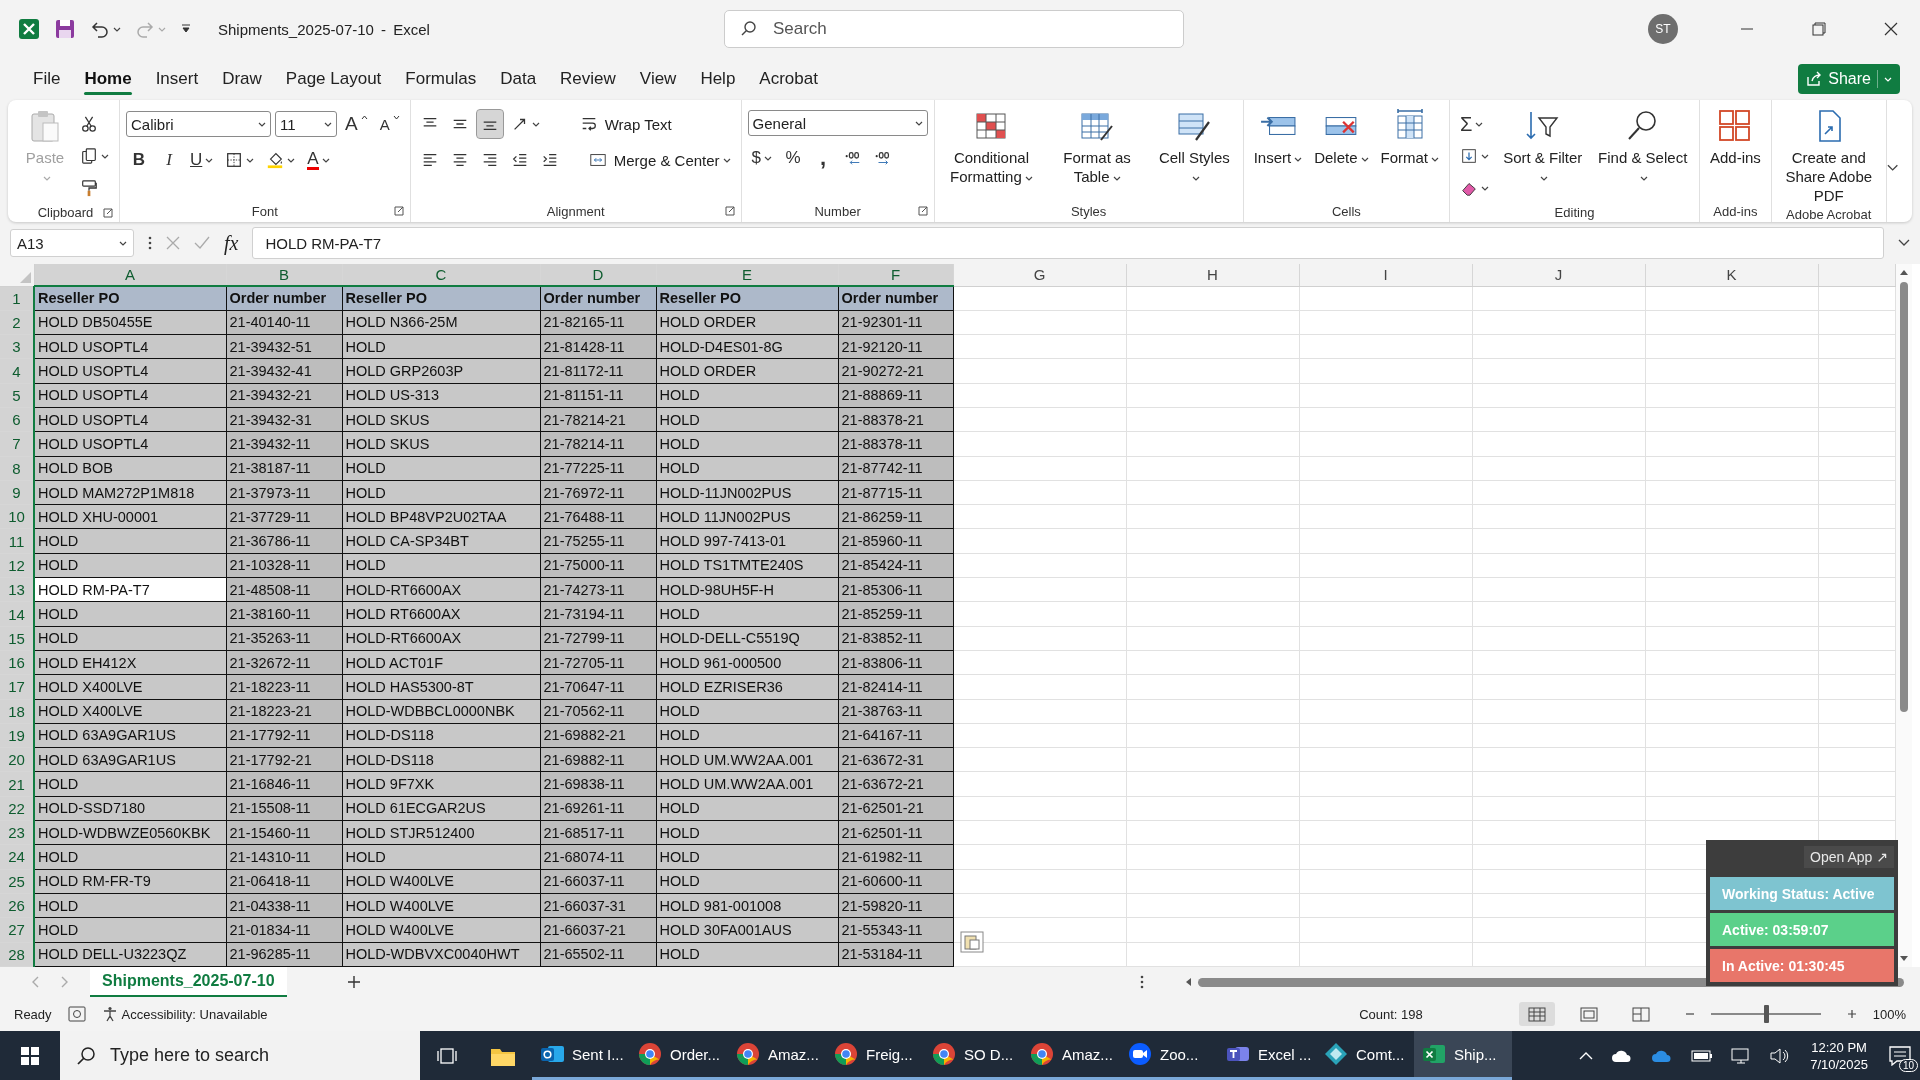  What do you see at coordinates (441, 808) in the screenshot?
I see `table-cell: HOLD 61ECGAR2US` at bounding box center [441, 808].